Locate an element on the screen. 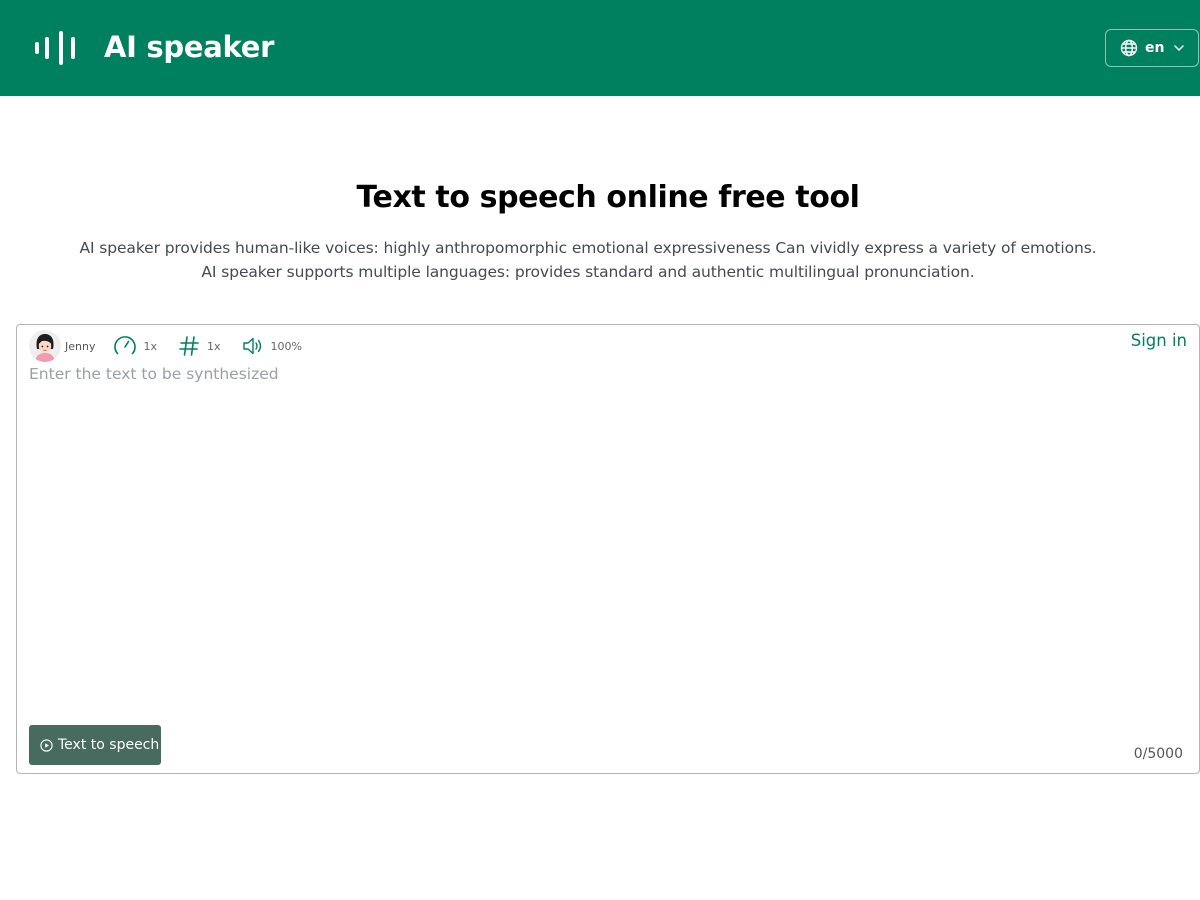 This screenshot has height=900, width=1200. globe-icon is located at coordinates (1129, 48).